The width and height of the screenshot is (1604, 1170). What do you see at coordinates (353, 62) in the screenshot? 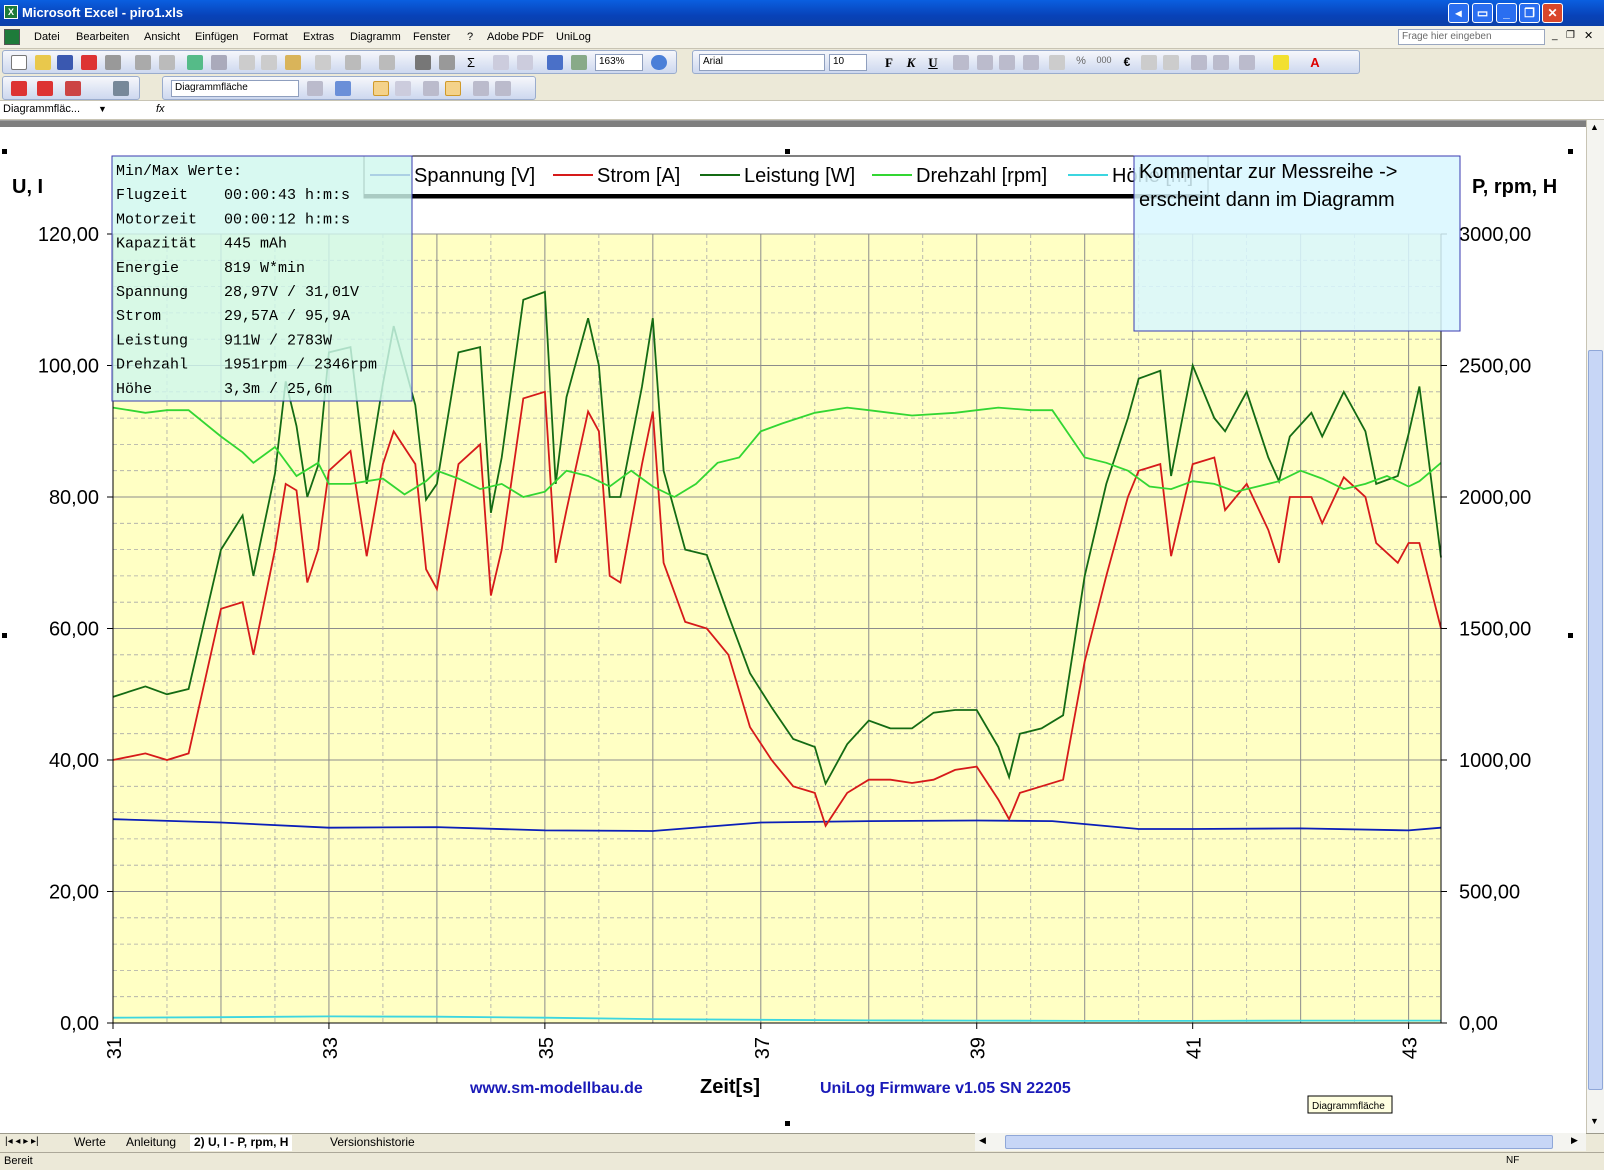
I see `undo-icon` at bounding box center [353, 62].